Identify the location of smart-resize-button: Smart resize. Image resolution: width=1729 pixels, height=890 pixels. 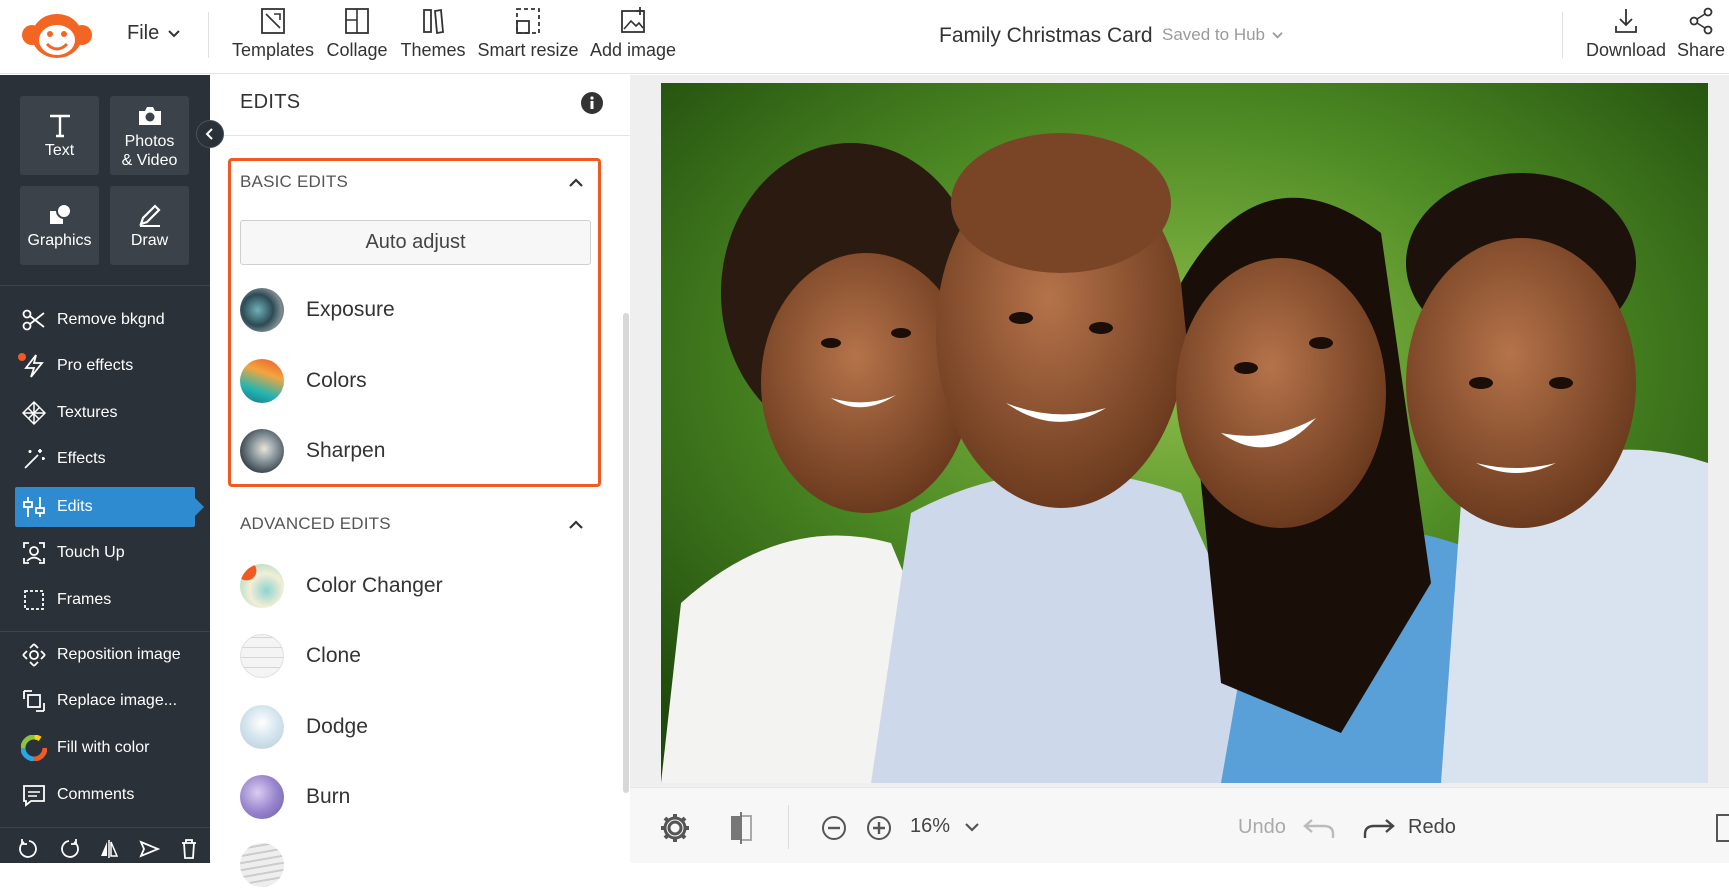
(528, 37).